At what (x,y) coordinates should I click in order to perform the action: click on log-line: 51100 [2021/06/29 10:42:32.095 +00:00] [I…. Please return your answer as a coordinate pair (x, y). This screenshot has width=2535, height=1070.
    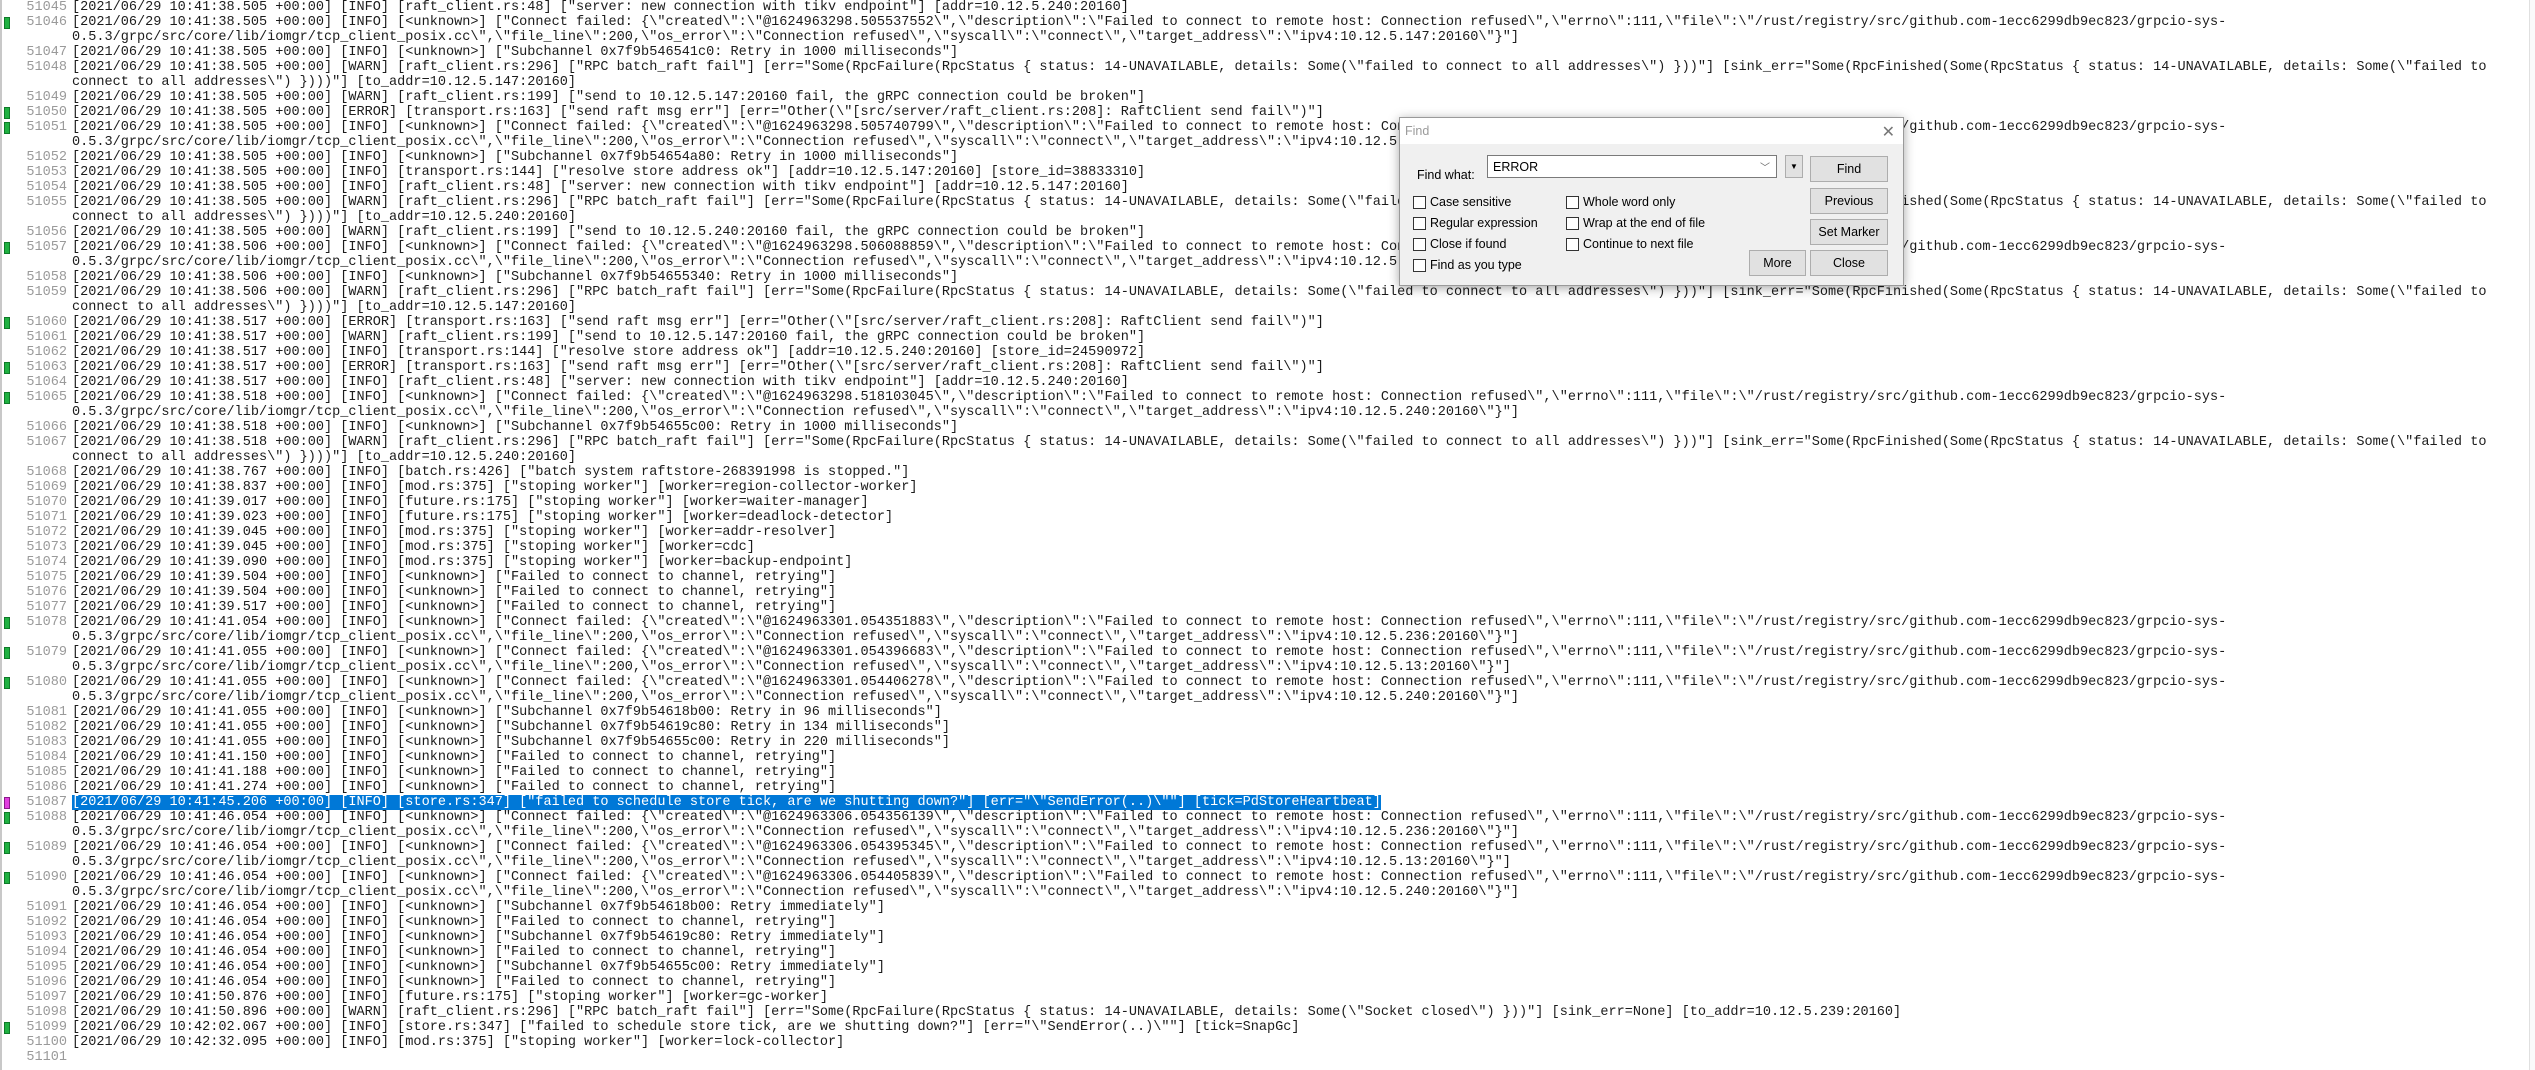
    Looking at the image, I should click on (1268, 1042).